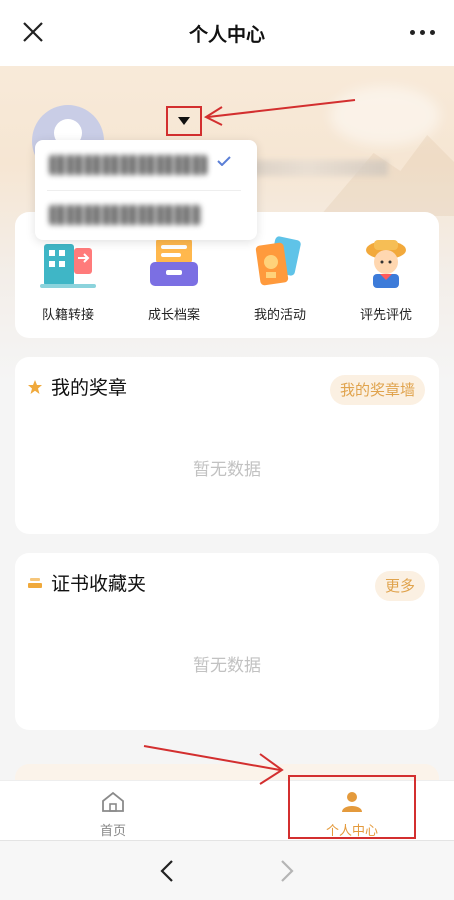 This screenshot has width=454, height=900. Describe the element at coordinates (67, 315) in the screenshot. I see `nav-item-label: 队籍转接` at that location.